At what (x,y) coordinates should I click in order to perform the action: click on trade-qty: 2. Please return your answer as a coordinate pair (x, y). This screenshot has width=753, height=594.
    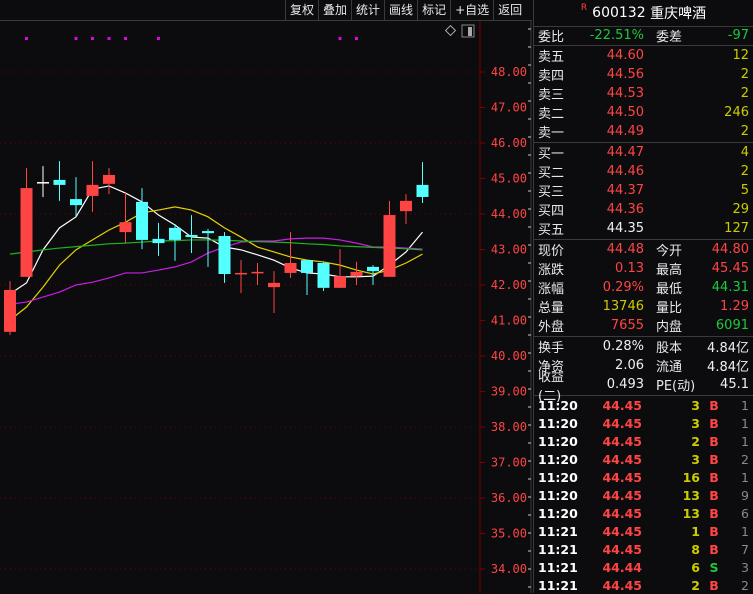
    Looking at the image, I should click on (695, 585).